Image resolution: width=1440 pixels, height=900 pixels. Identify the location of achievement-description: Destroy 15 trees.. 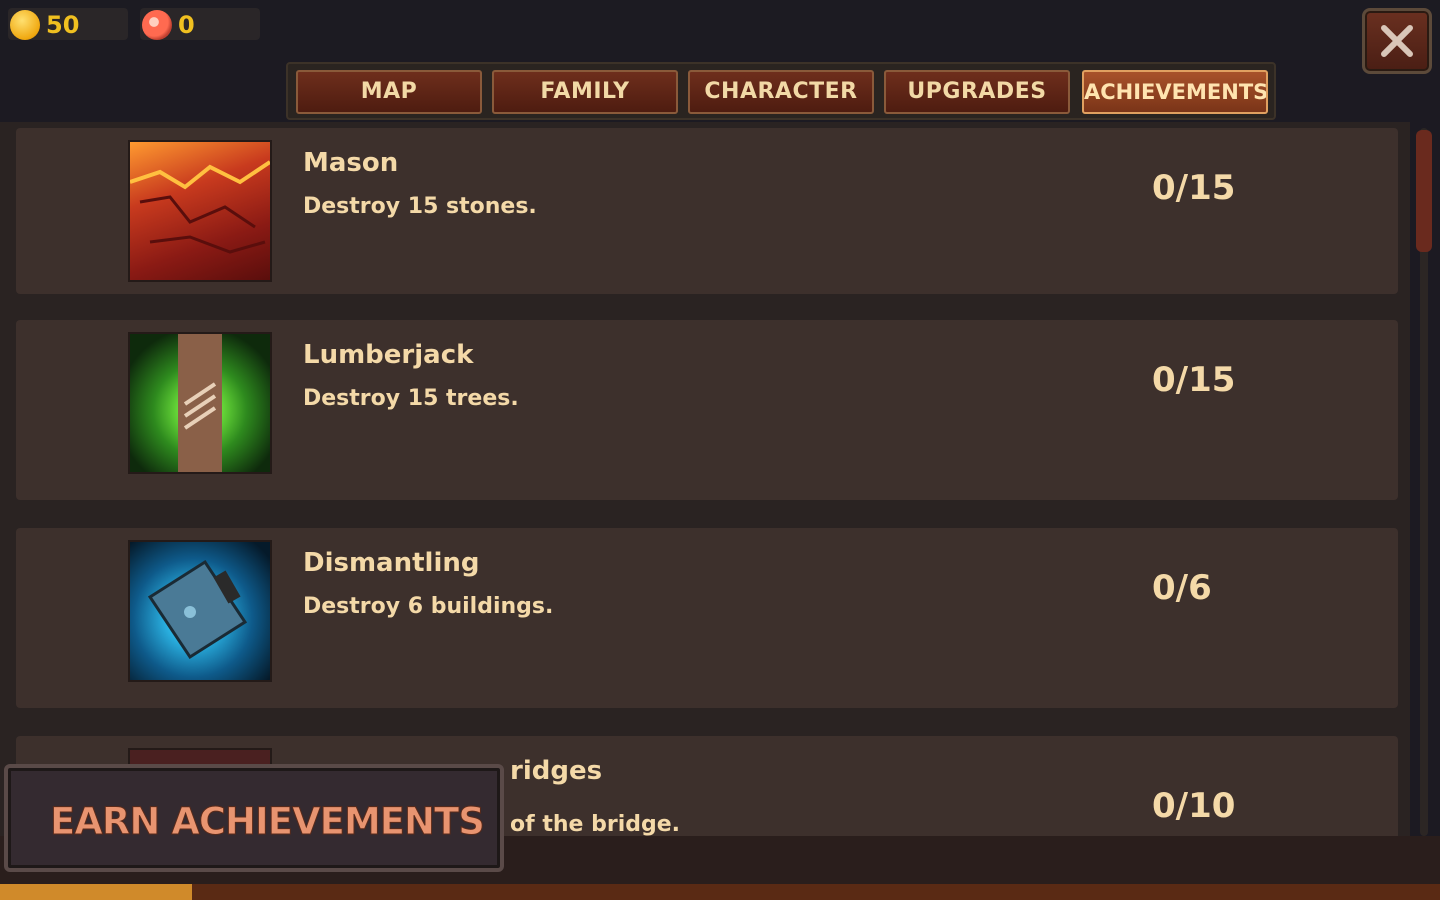
(411, 398).